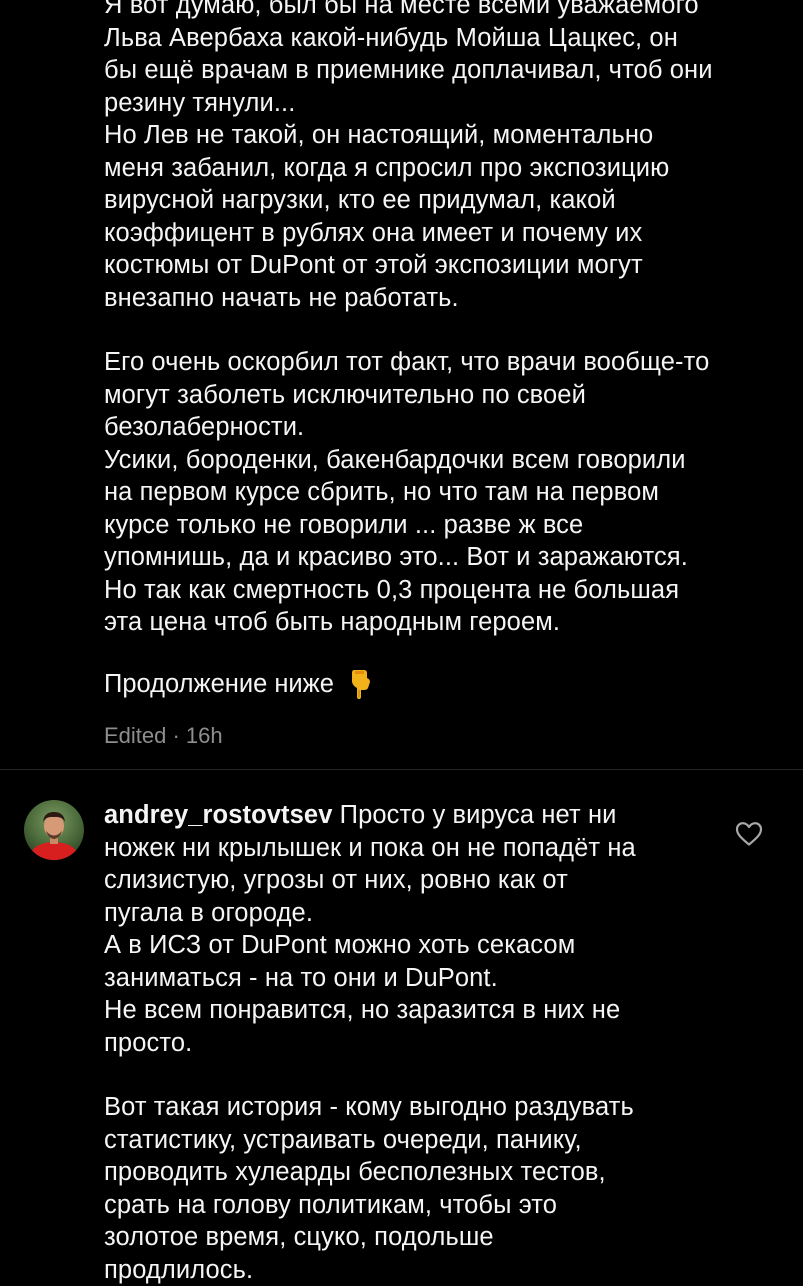 Image resolution: width=803 pixels, height=1286 pixels. I want to click on comment-text-line: просто., so click(414, 1043).